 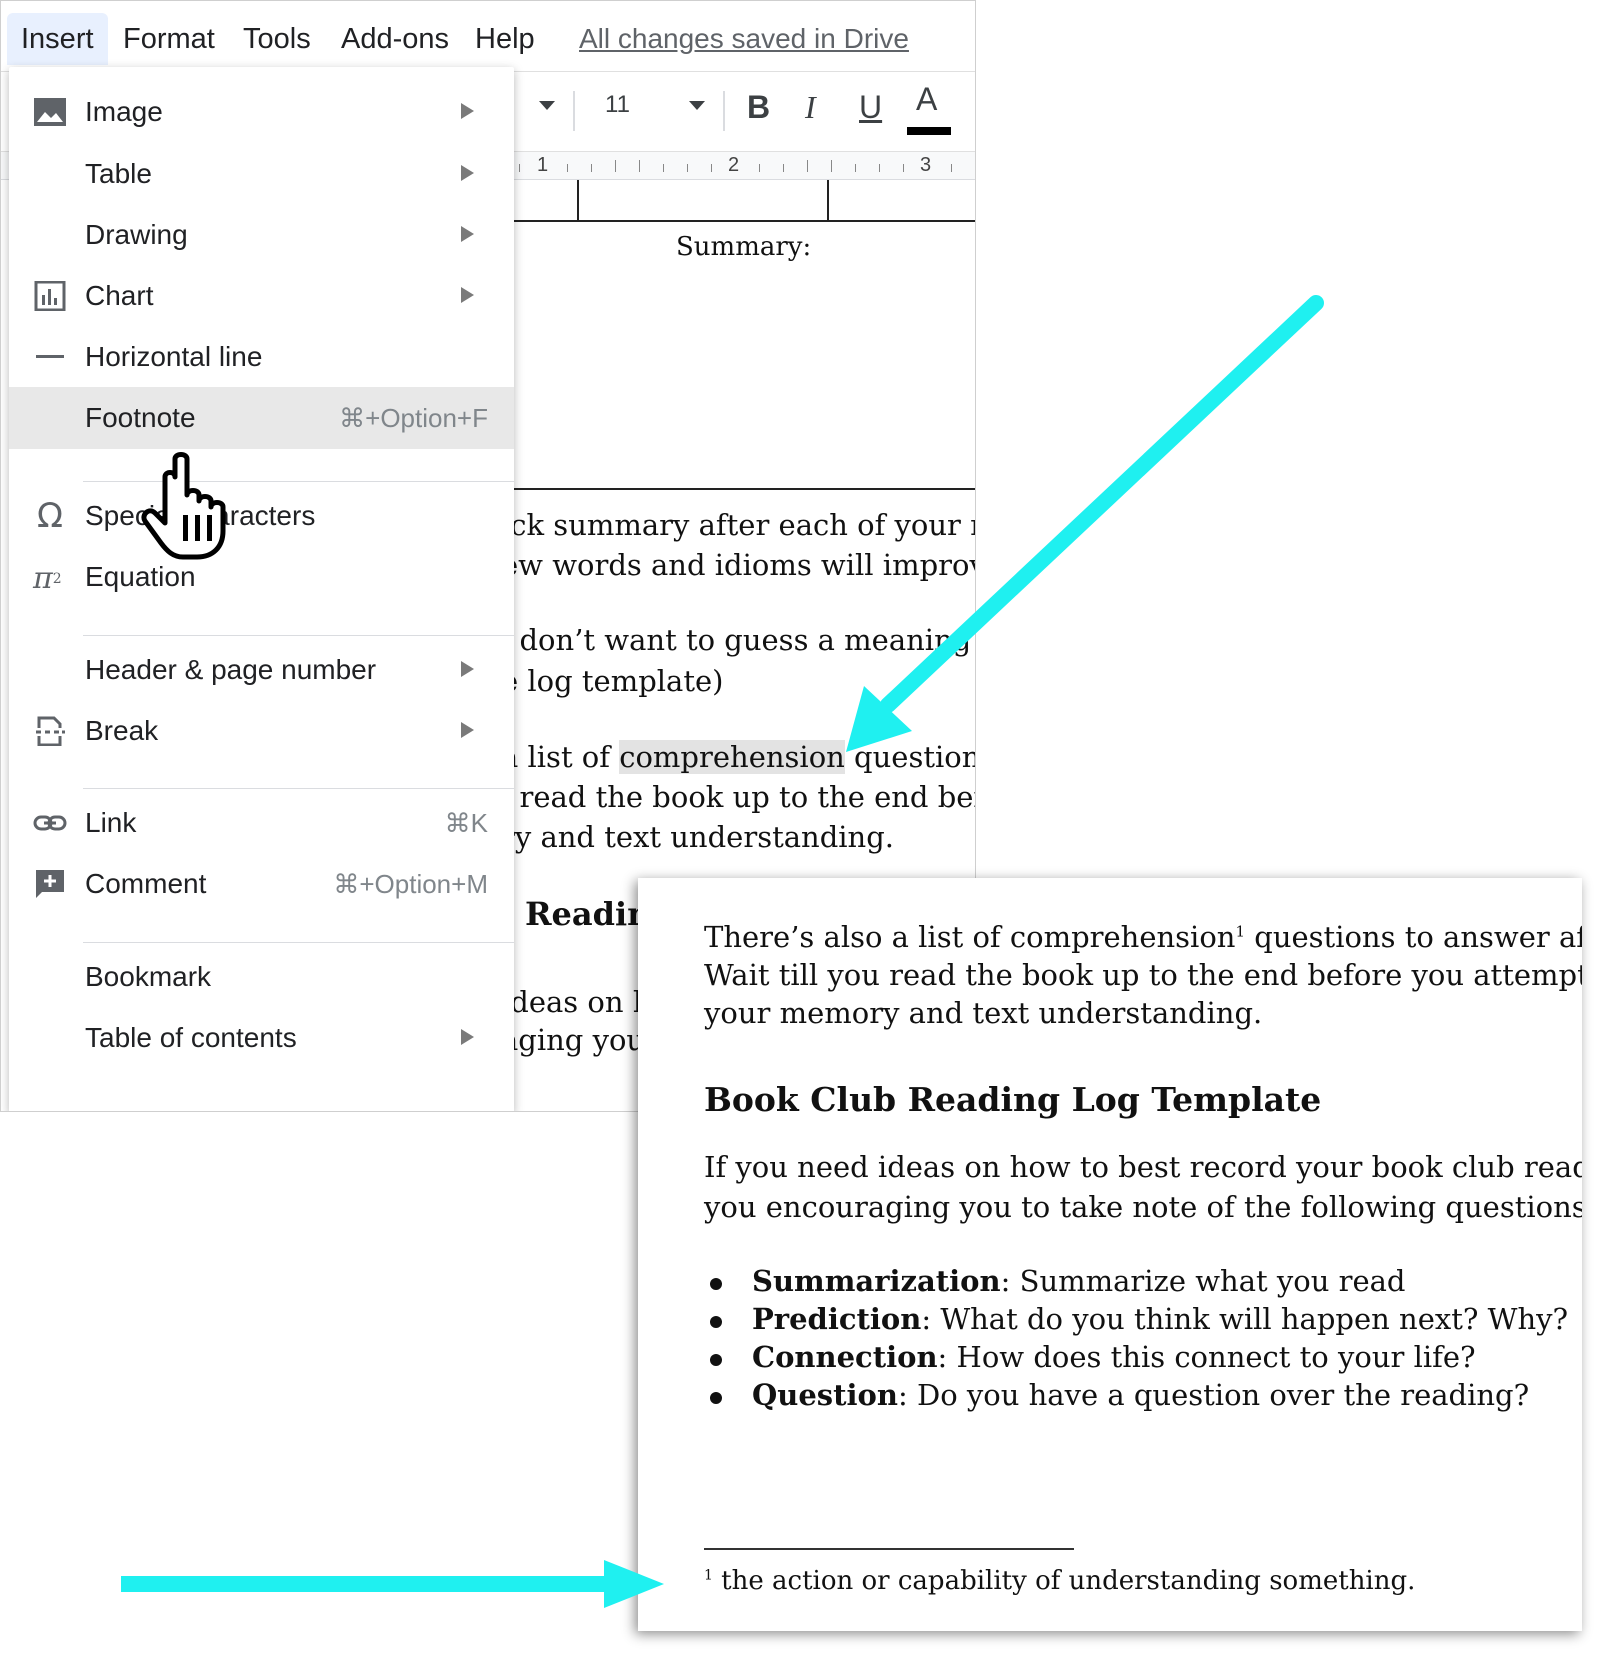 What do you see at coordinates (876, 1281) in the screenshot?
I see `bullet-term: Summarization` at bounding box center [876, 1281].